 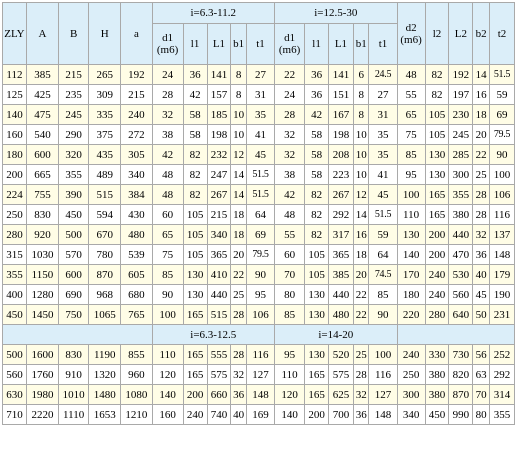 I want to click on table-cell: 245, so click(x=461, y=134).